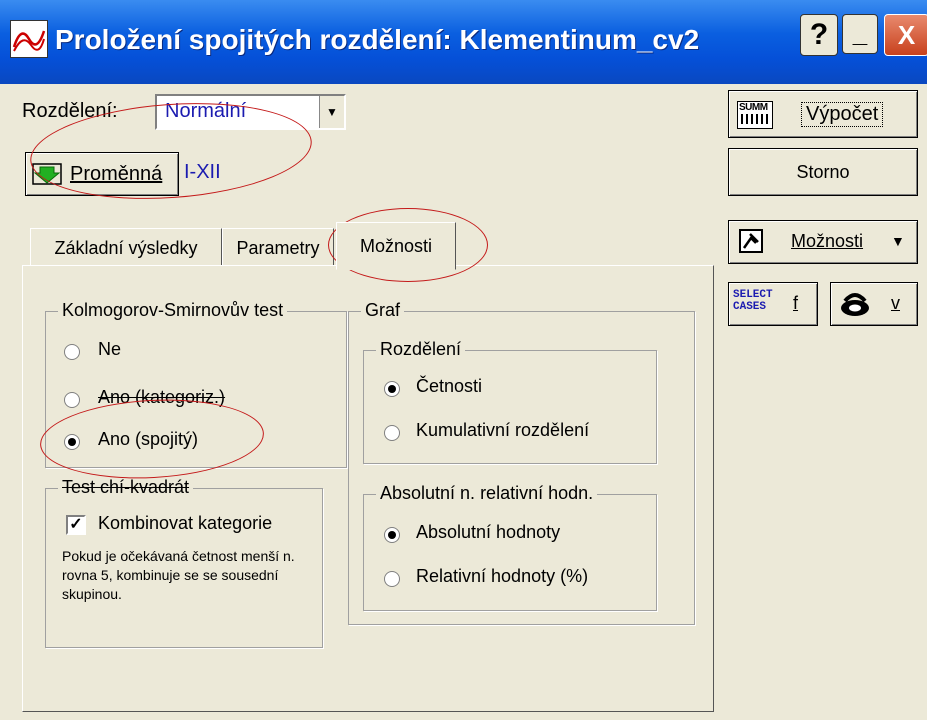 This screenshot has height=720, width=927. What do you see at coordinates (383, 310) in the screenshot?
I see `graph-legend: Graf` at bounding box center [383, 310].